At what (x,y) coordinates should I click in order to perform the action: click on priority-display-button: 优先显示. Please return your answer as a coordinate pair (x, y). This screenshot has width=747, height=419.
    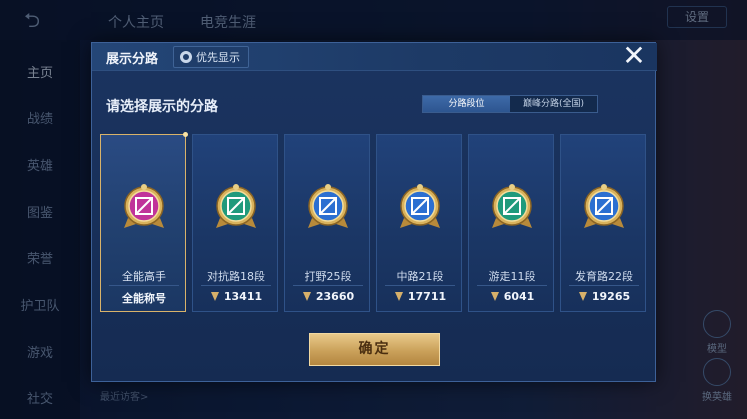
    Looking at the image, I should click on (211, 57).